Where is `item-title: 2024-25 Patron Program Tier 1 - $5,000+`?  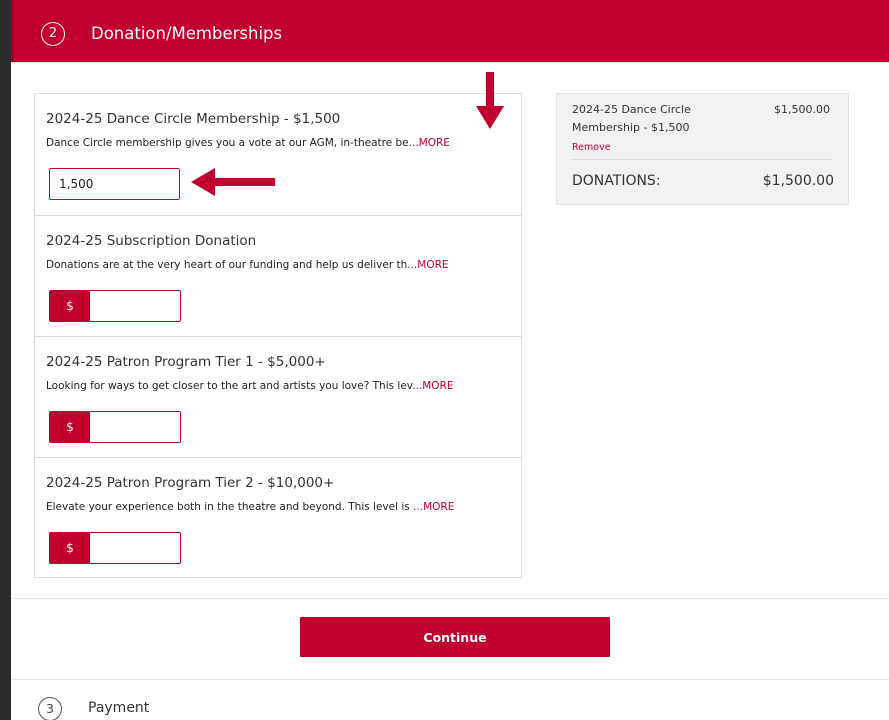 item-title: 2024-25 Patron Program Tier 1 - $5,000+ is located at coordinates (186, 362).